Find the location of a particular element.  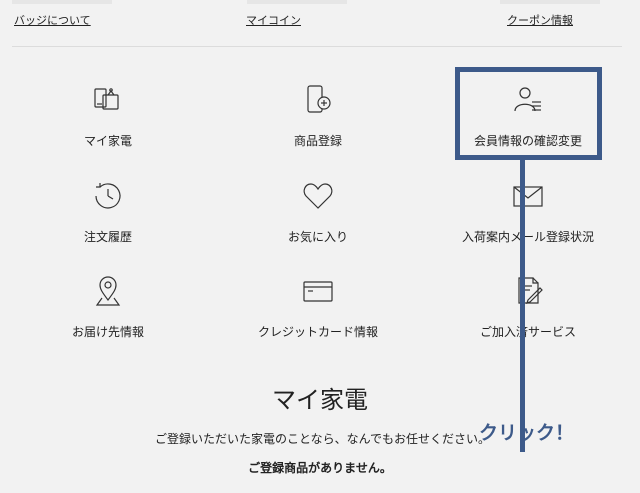

menu-item-label: お届け先情報 is located at coordinates (107, 332).